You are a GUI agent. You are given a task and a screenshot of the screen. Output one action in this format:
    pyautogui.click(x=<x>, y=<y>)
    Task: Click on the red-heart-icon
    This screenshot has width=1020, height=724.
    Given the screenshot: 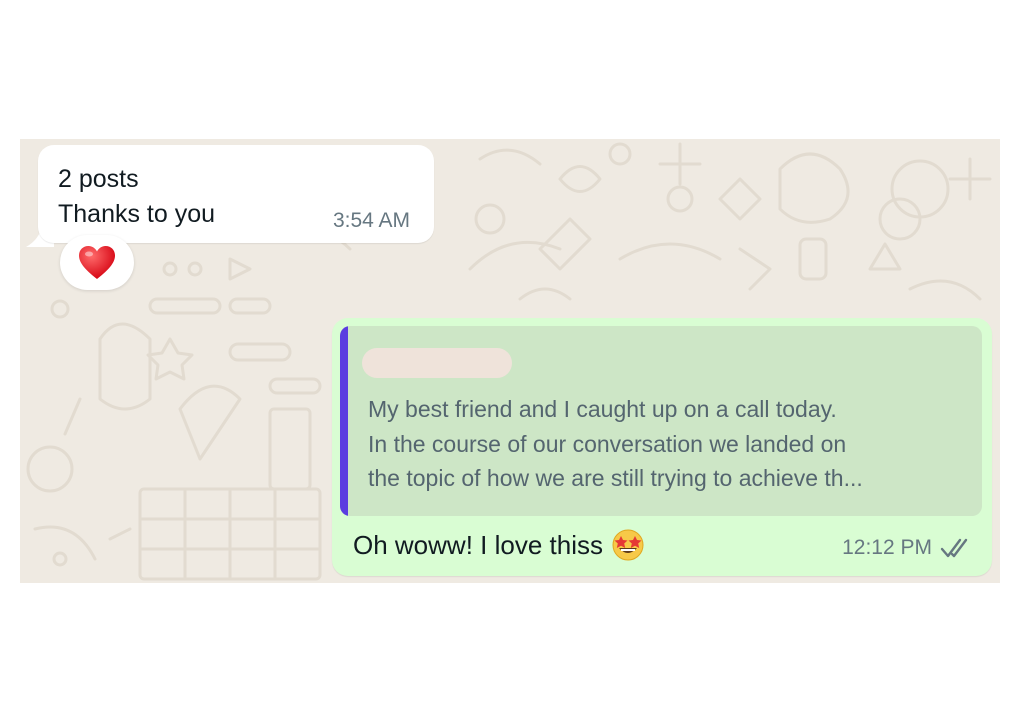 What is the action you would take?
    pyautogui.click(x=97, y=262)
    